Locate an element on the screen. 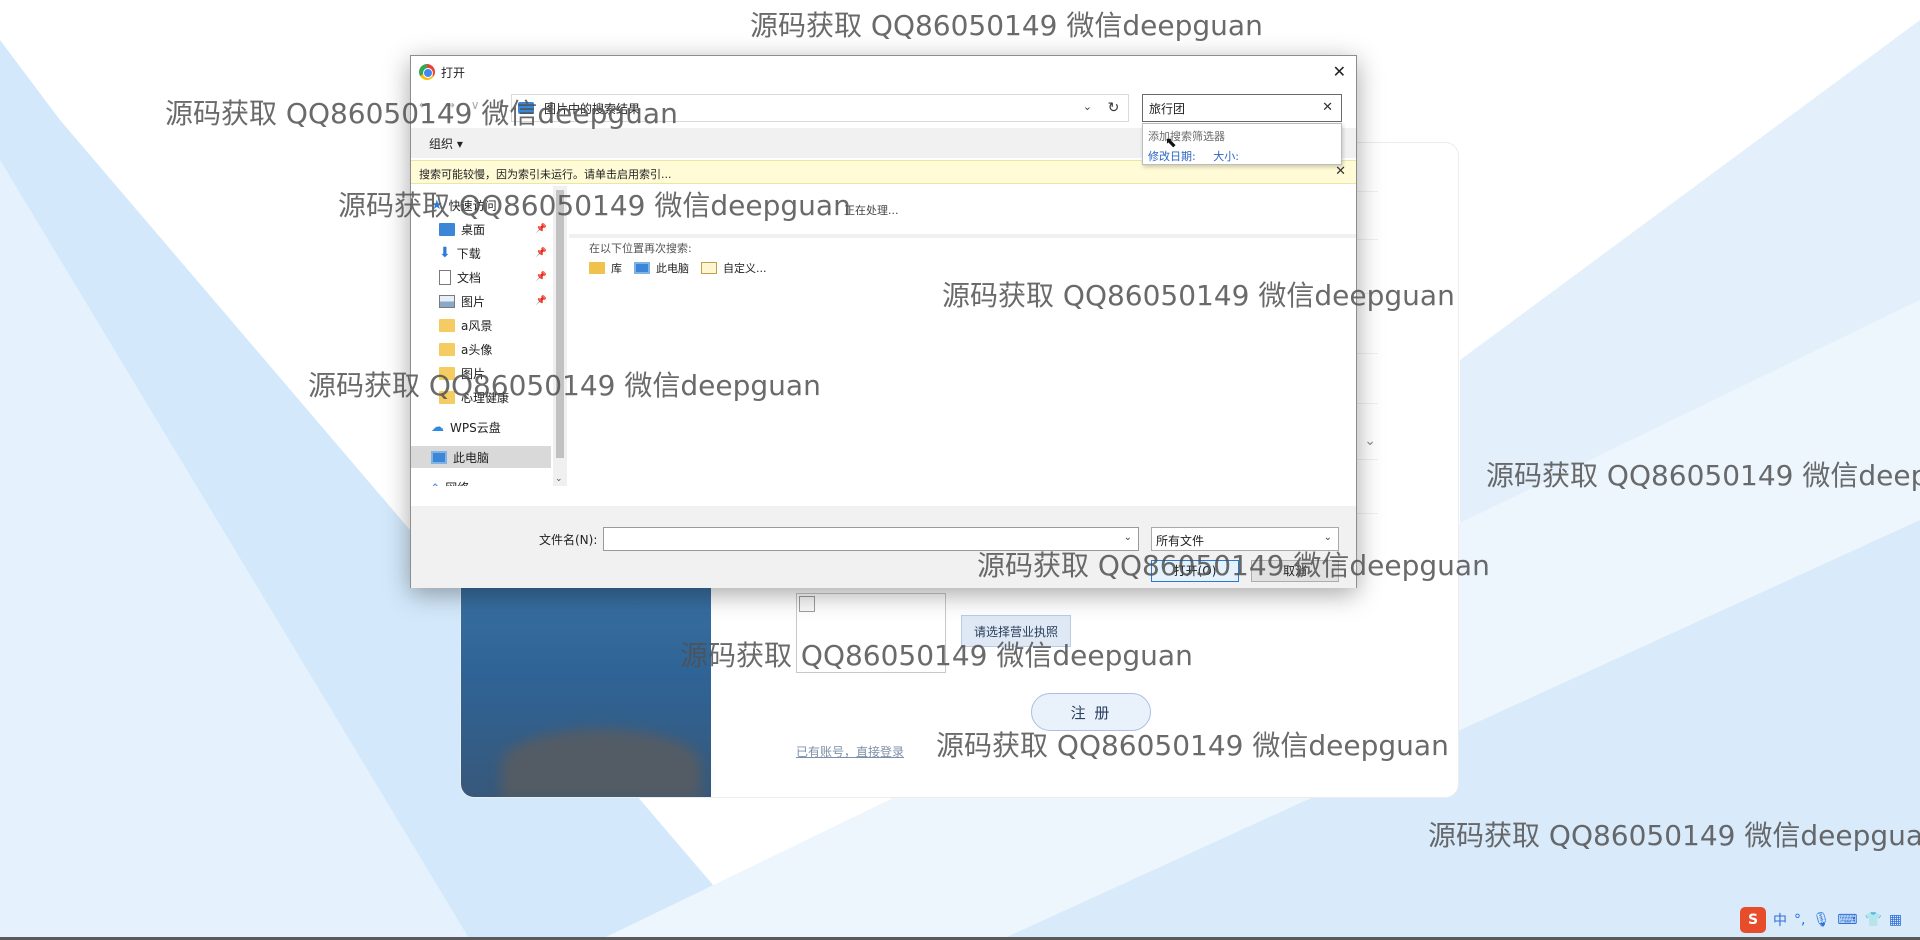 The width and height of the screenshot is (1920, 940). filename-label: 文件名(N): is located at coordinates (568, 540).